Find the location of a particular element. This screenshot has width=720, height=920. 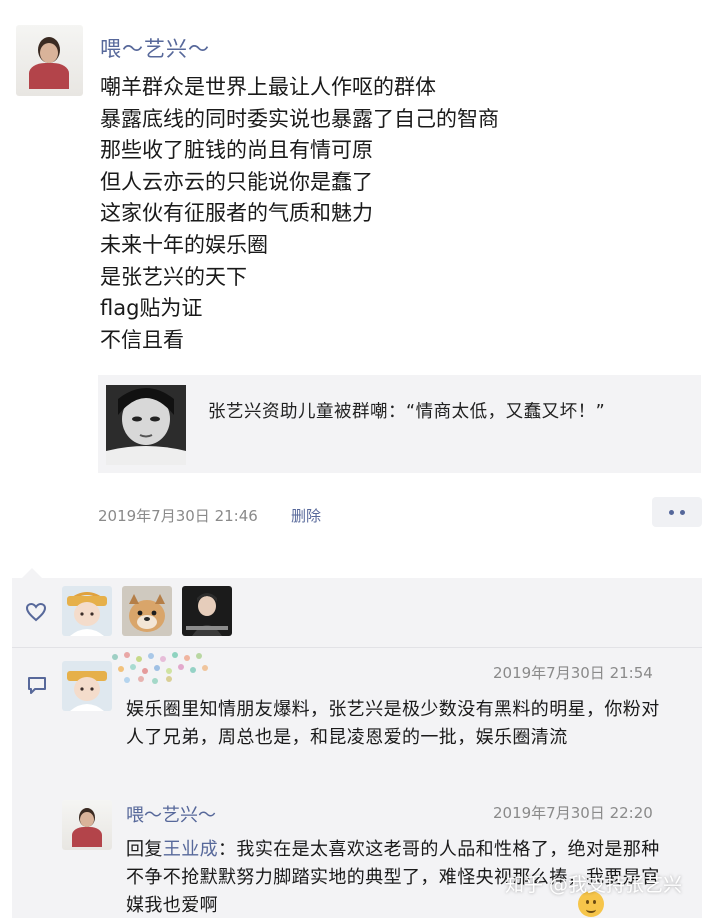

link-thumbnail is located at coordinates (146, 425).